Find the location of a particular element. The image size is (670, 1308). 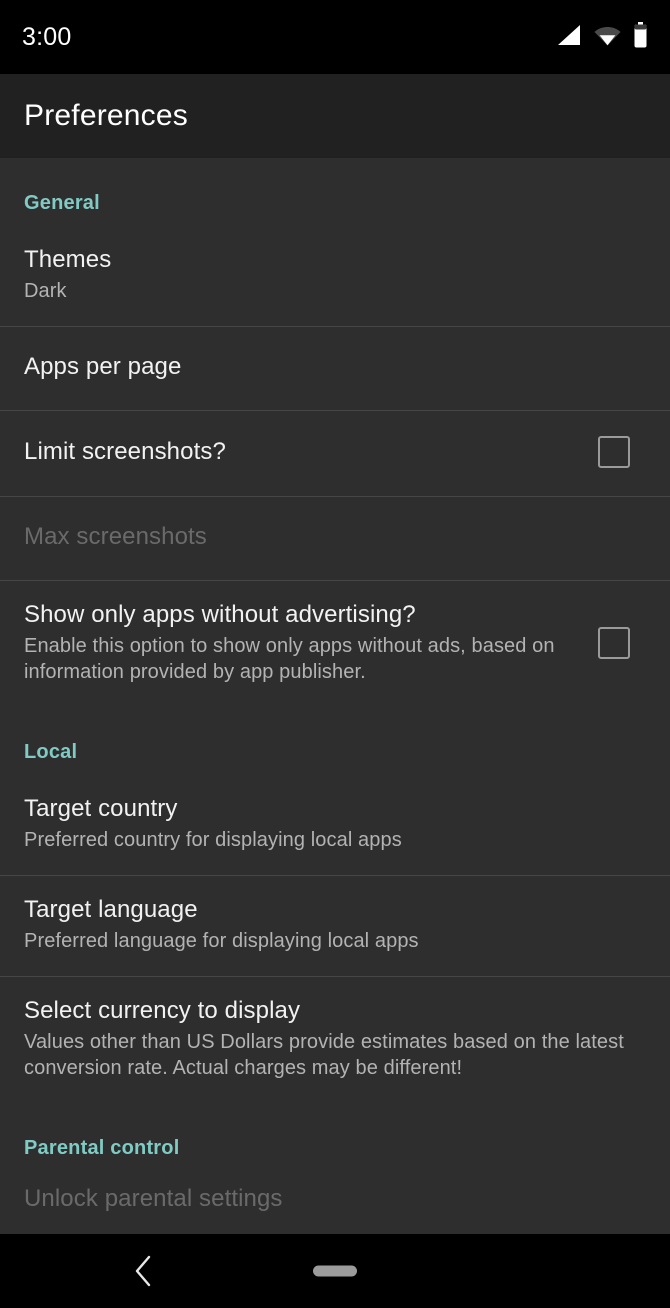

pref-apps-per-page: Apps per page is located at coordinates (335, 368).